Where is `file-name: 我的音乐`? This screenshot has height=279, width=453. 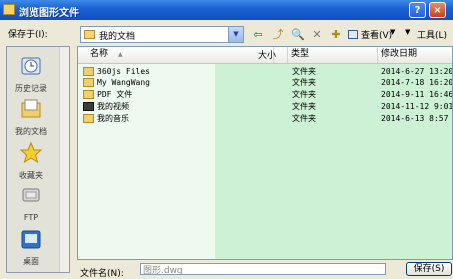 file-name: 我的音乐 is located at coordinates (113, 118).